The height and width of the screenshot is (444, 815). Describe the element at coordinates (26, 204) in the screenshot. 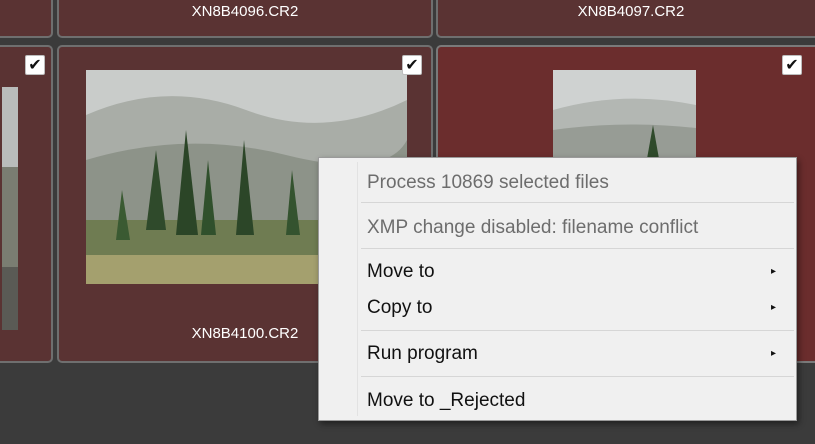

I see `thumbnail-tile-left: ✔` at that location.